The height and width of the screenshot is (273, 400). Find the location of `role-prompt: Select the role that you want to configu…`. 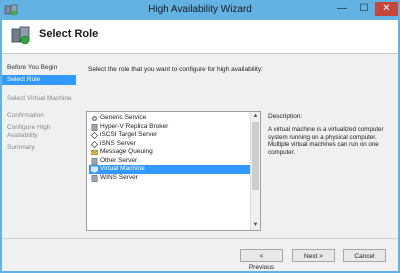

role-prompt: Select the role that you want to configu… is located at coordinates (175, 69).